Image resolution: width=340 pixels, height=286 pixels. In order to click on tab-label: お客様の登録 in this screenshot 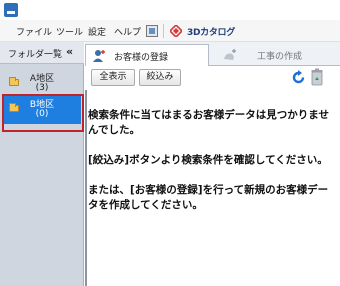, I will do `click(141, 58)`.